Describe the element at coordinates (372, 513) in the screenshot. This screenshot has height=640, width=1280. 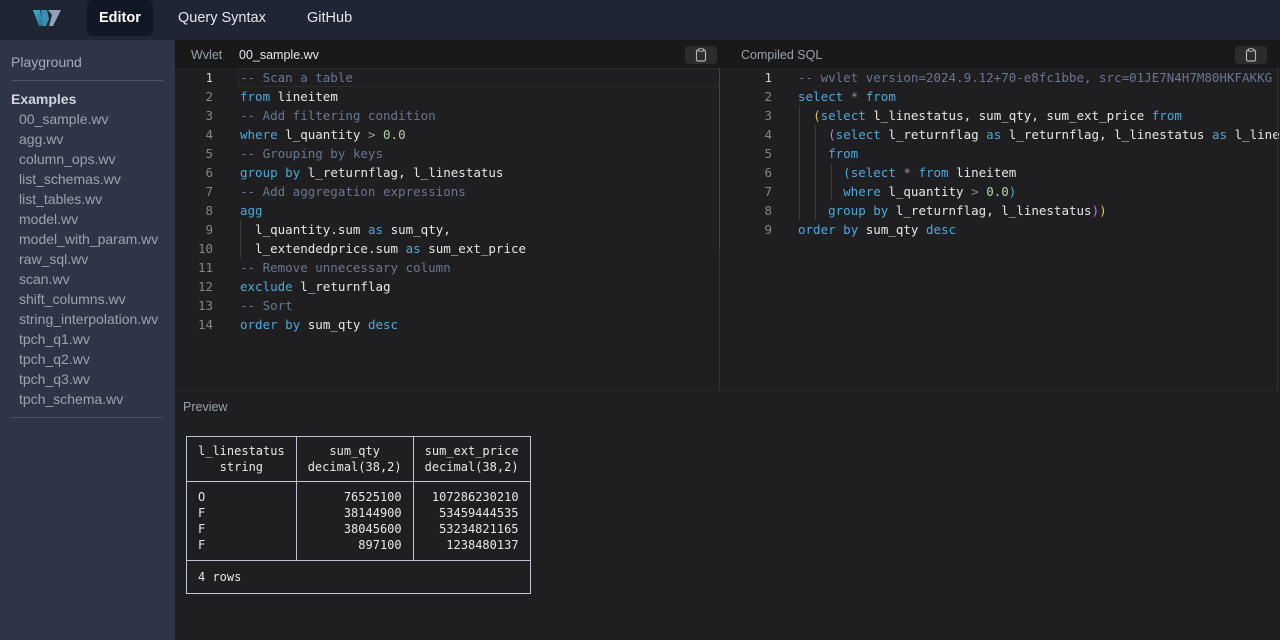
I see `cell: 38144900` at that location.